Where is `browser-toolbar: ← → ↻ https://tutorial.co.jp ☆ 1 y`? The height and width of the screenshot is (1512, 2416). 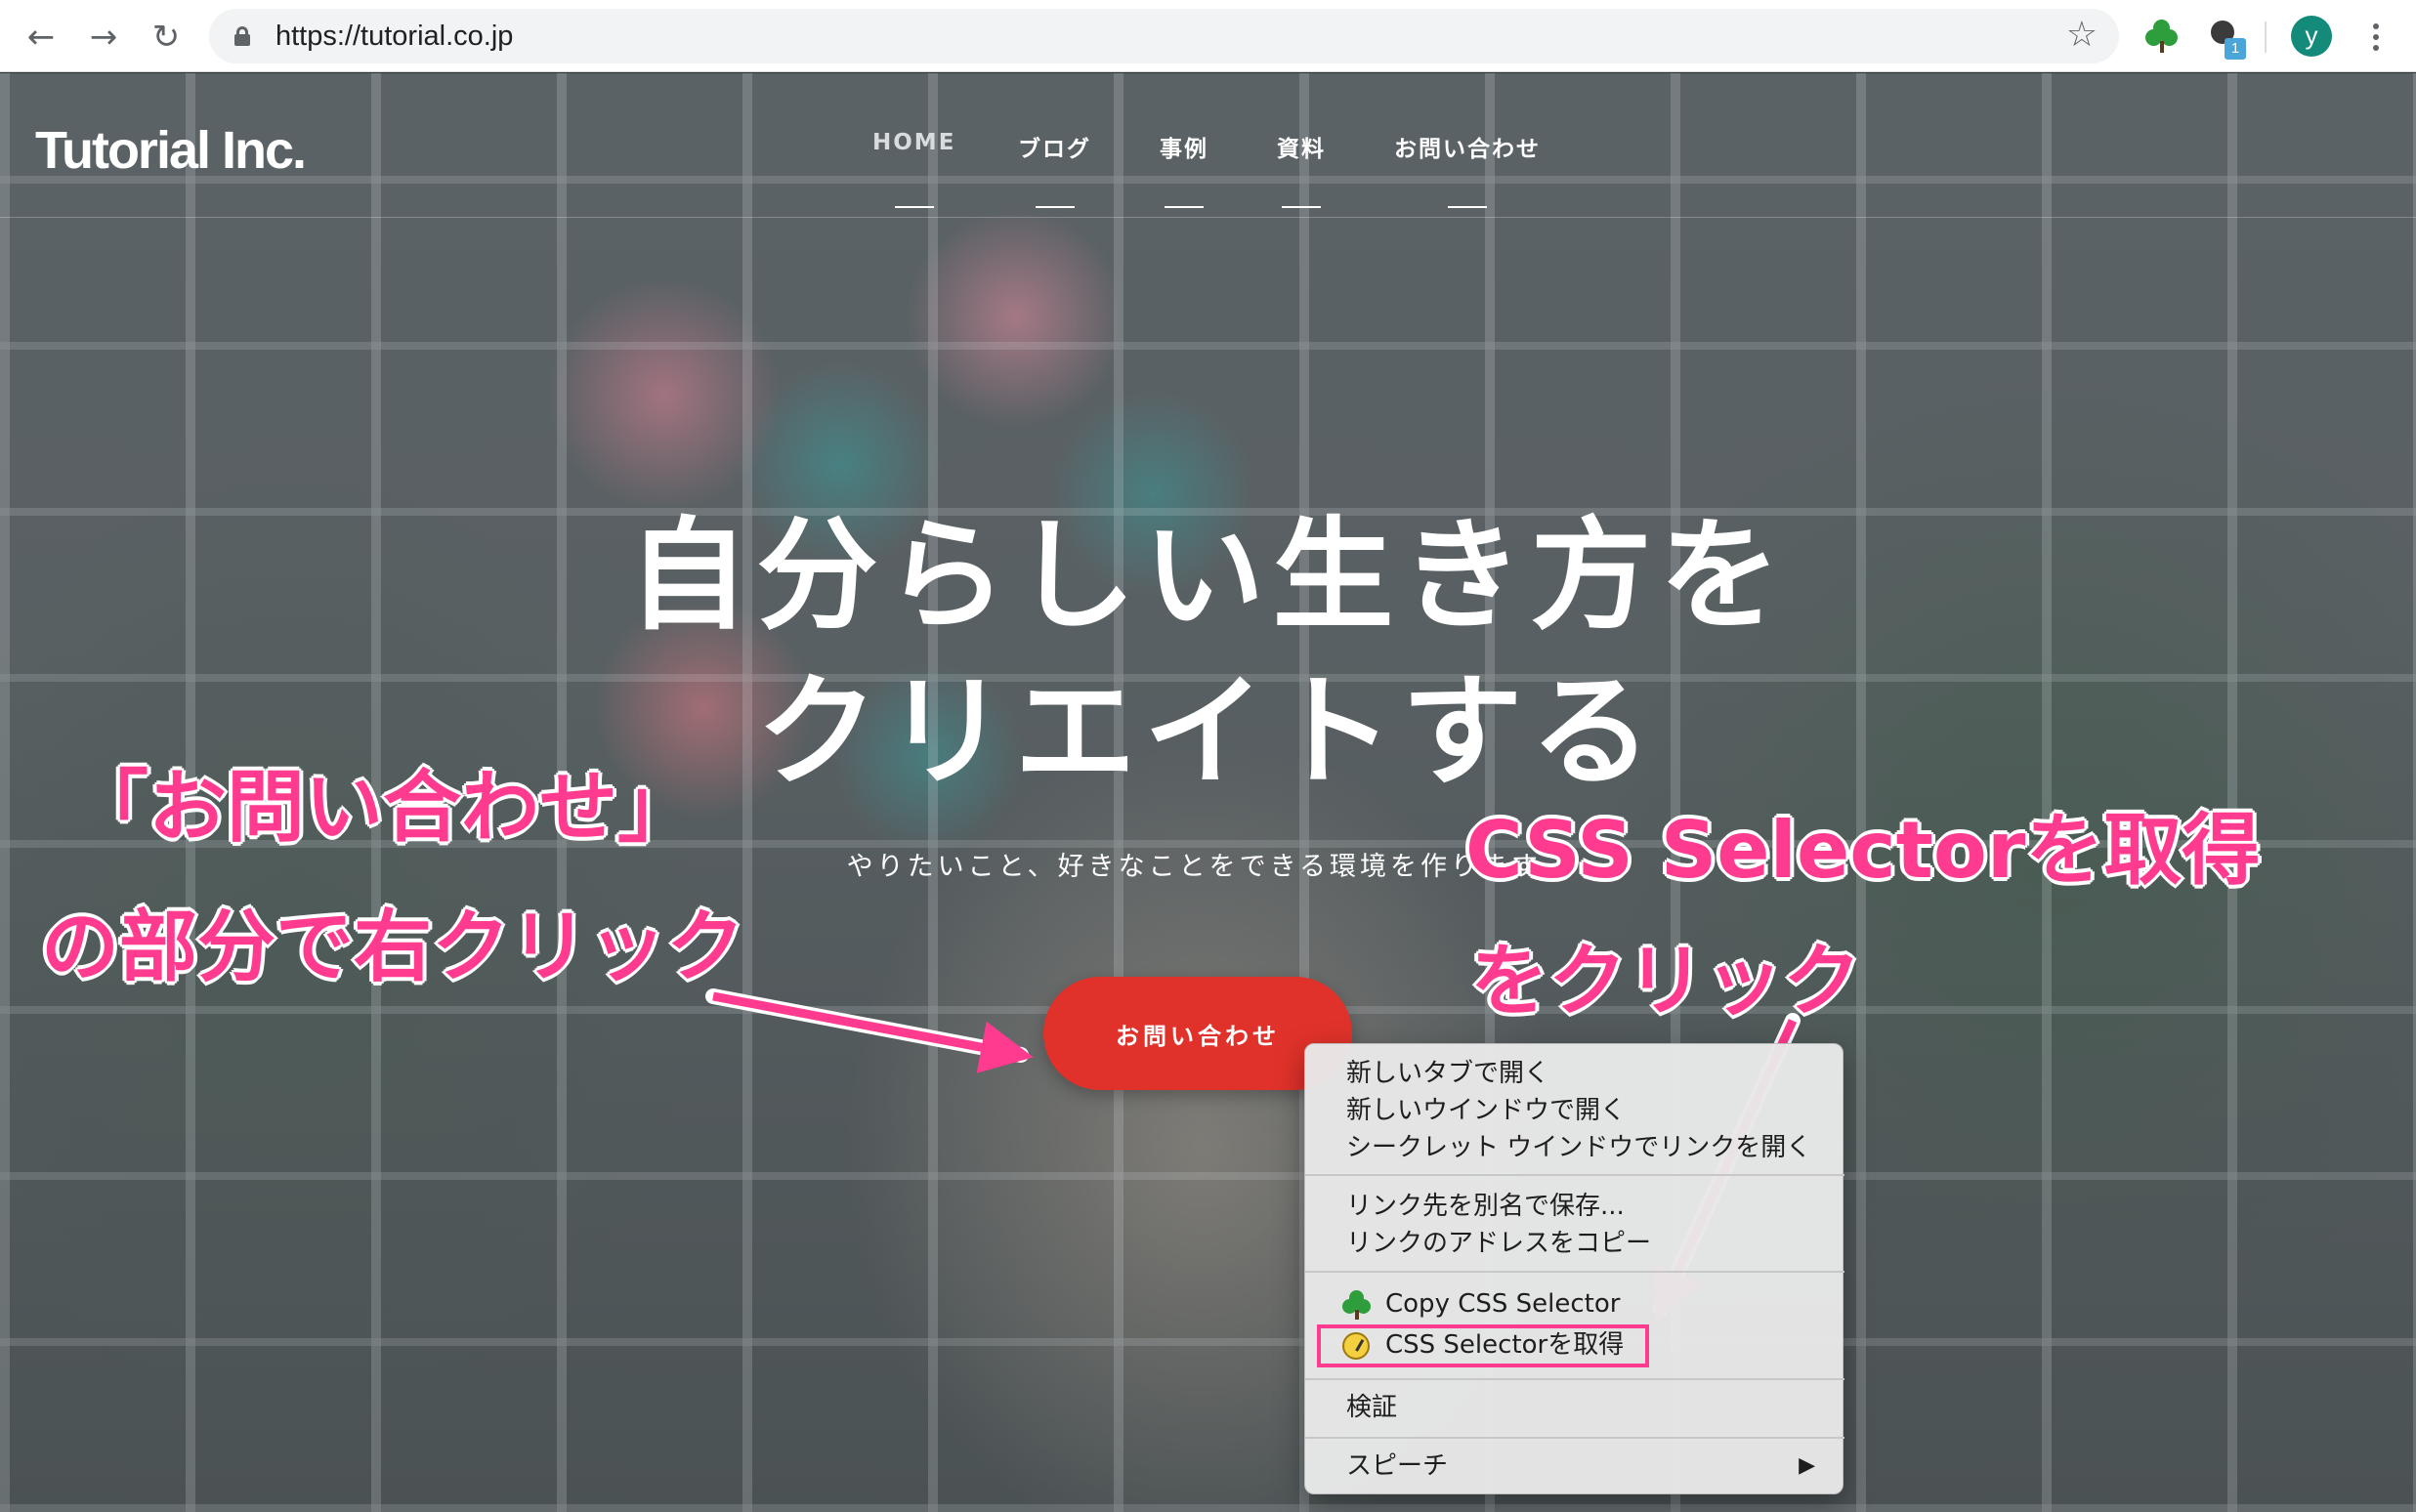 browser-toolbar: ← → ↻ https://tutorial.co.jp ☆ 1 y is located at coordinates (1208, 36).